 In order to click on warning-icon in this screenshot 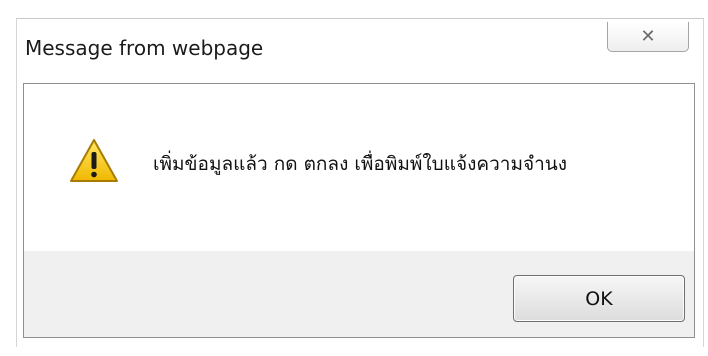, I will do `click(94, 160)`.